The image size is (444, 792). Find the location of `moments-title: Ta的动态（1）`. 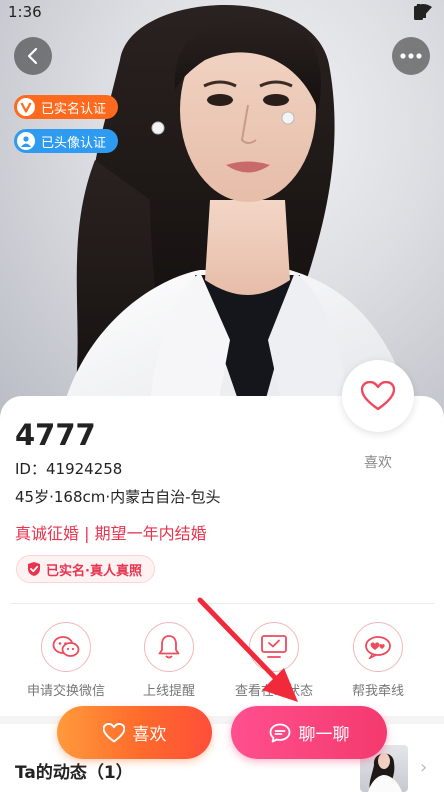

moments-title: Ta的动态（1） is located at coordinates (74, 770).